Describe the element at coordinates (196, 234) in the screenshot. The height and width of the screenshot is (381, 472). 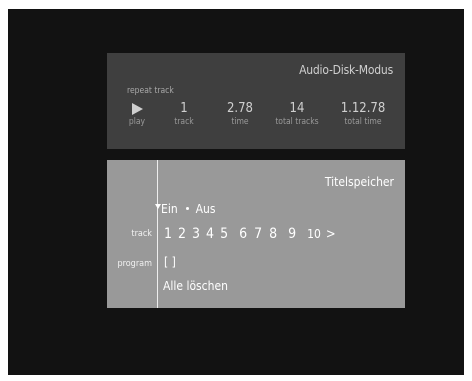
I see `track-number: 3` at that location.